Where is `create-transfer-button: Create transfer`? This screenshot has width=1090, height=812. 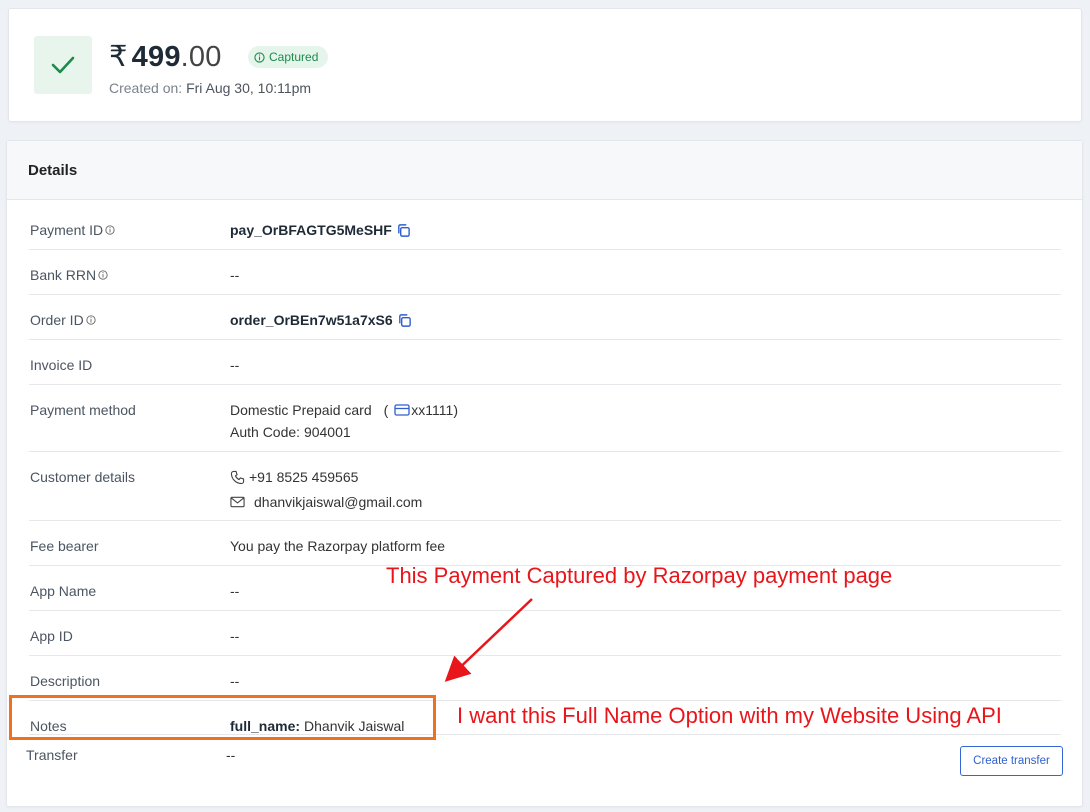 create-transfer-button: Create transfer is located at coordinates (1011, 761).